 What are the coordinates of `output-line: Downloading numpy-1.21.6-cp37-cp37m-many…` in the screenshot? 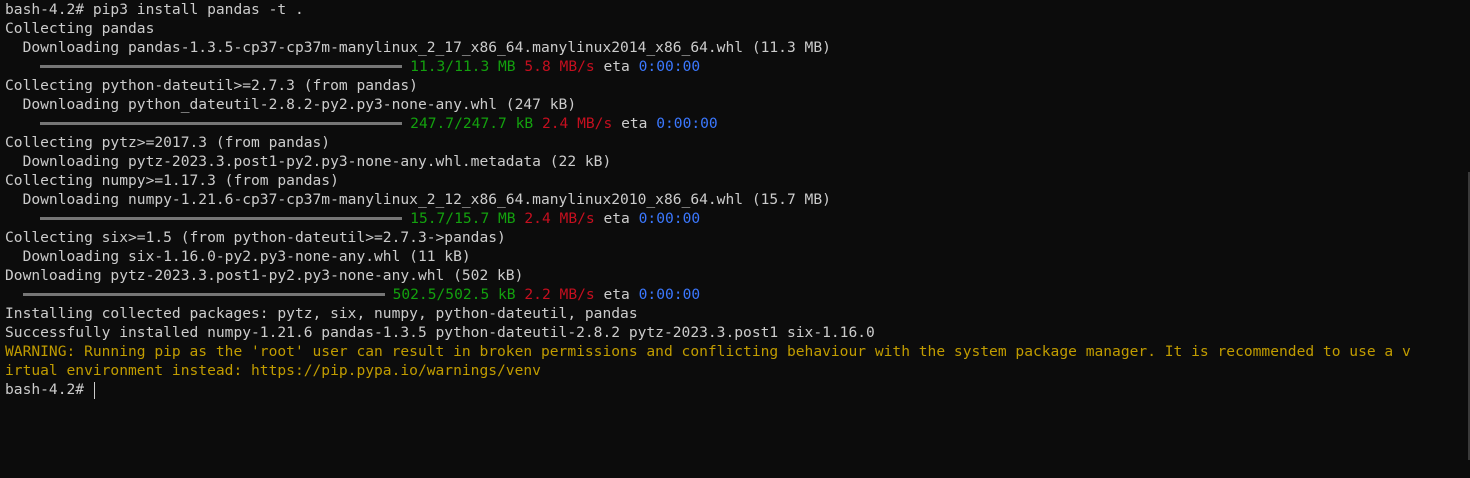 It's located at (418, 199).